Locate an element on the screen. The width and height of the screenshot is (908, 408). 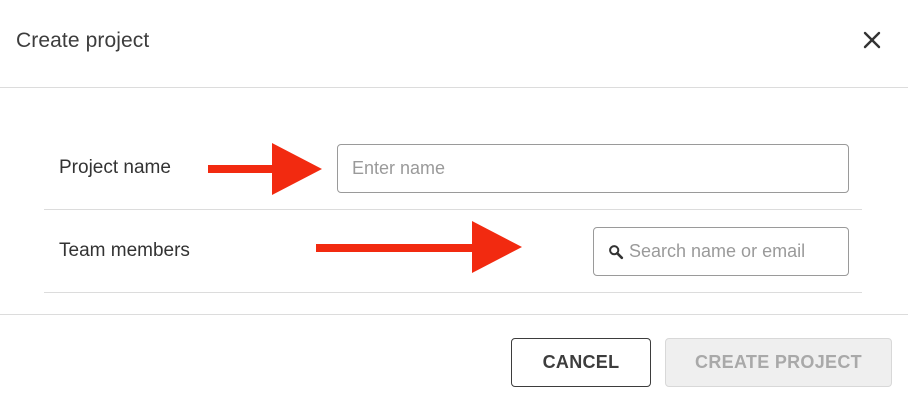
close-button is located at coordinates (872, 40).